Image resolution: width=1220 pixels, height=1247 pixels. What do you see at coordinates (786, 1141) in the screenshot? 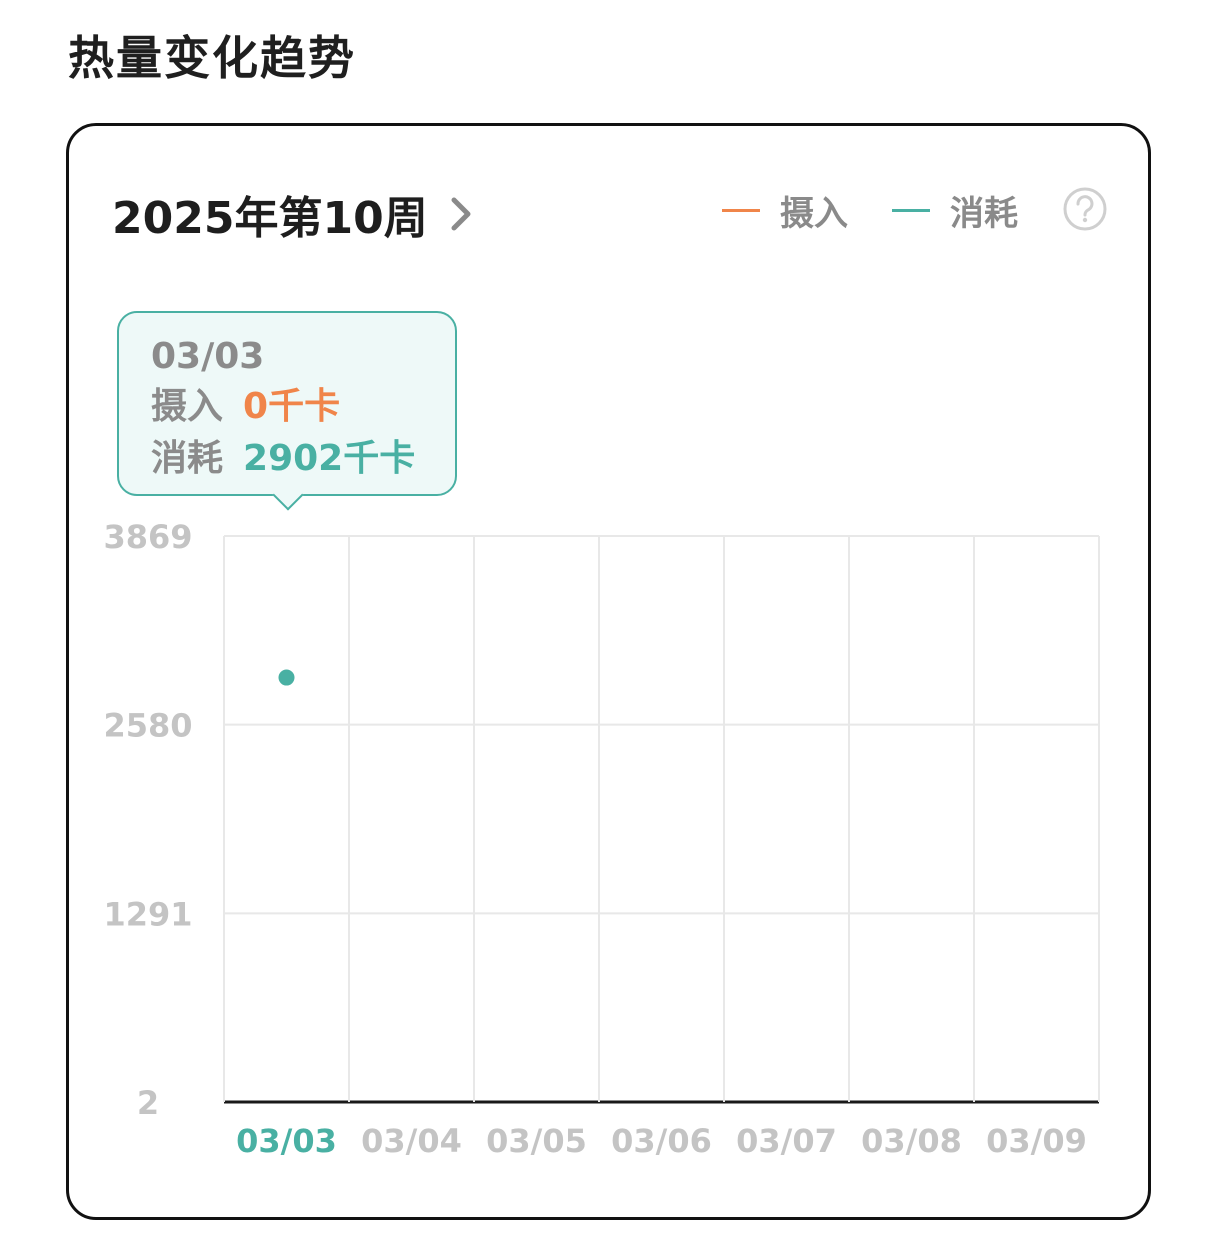
I see `x-tick-label: 03/07` at bounding box center [786, 1141].